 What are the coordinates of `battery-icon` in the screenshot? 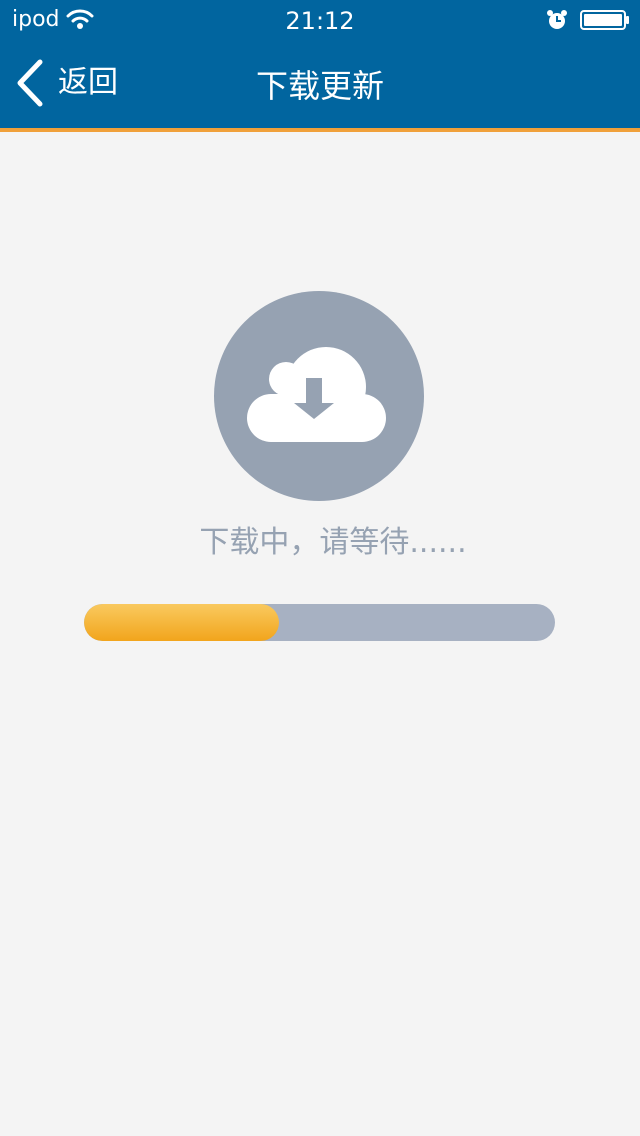 It's located at (604, 20).